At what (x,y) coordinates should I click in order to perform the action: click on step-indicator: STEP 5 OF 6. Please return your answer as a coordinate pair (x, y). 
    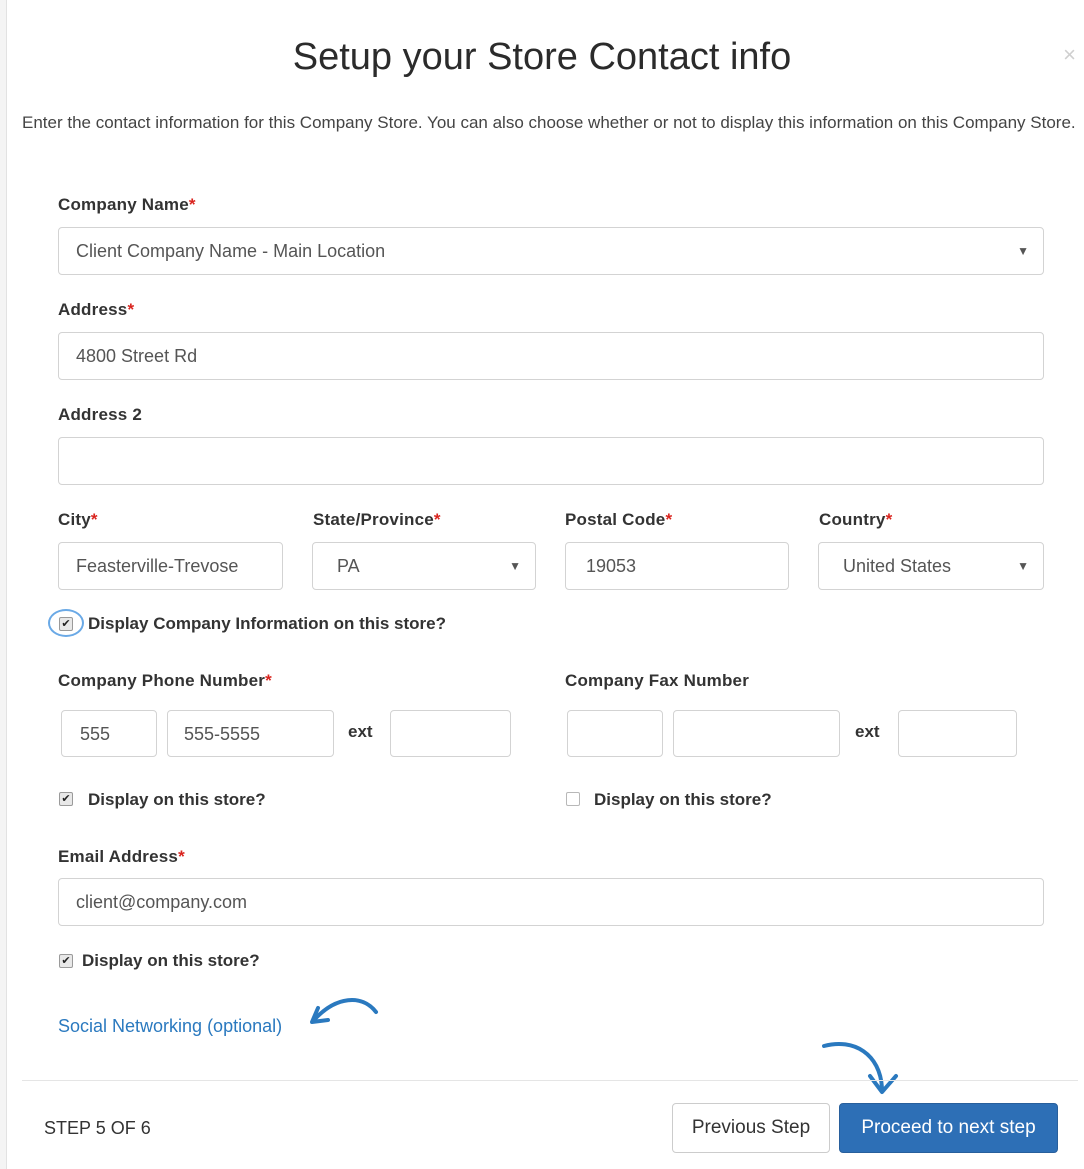
    Looking at the image, I should click on (97, 1128).